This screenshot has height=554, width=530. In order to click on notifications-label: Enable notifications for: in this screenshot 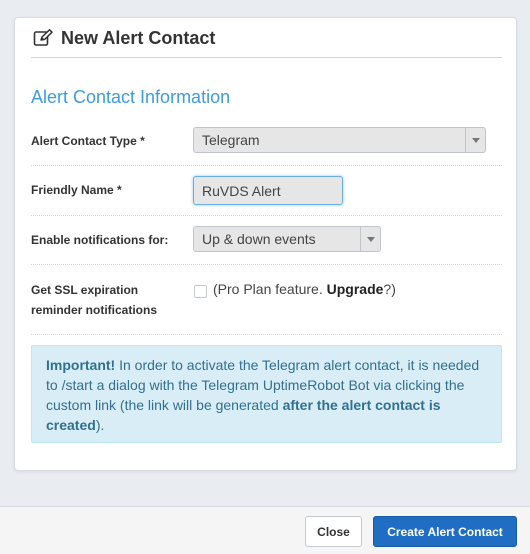, I will do `click(100, 240)`.